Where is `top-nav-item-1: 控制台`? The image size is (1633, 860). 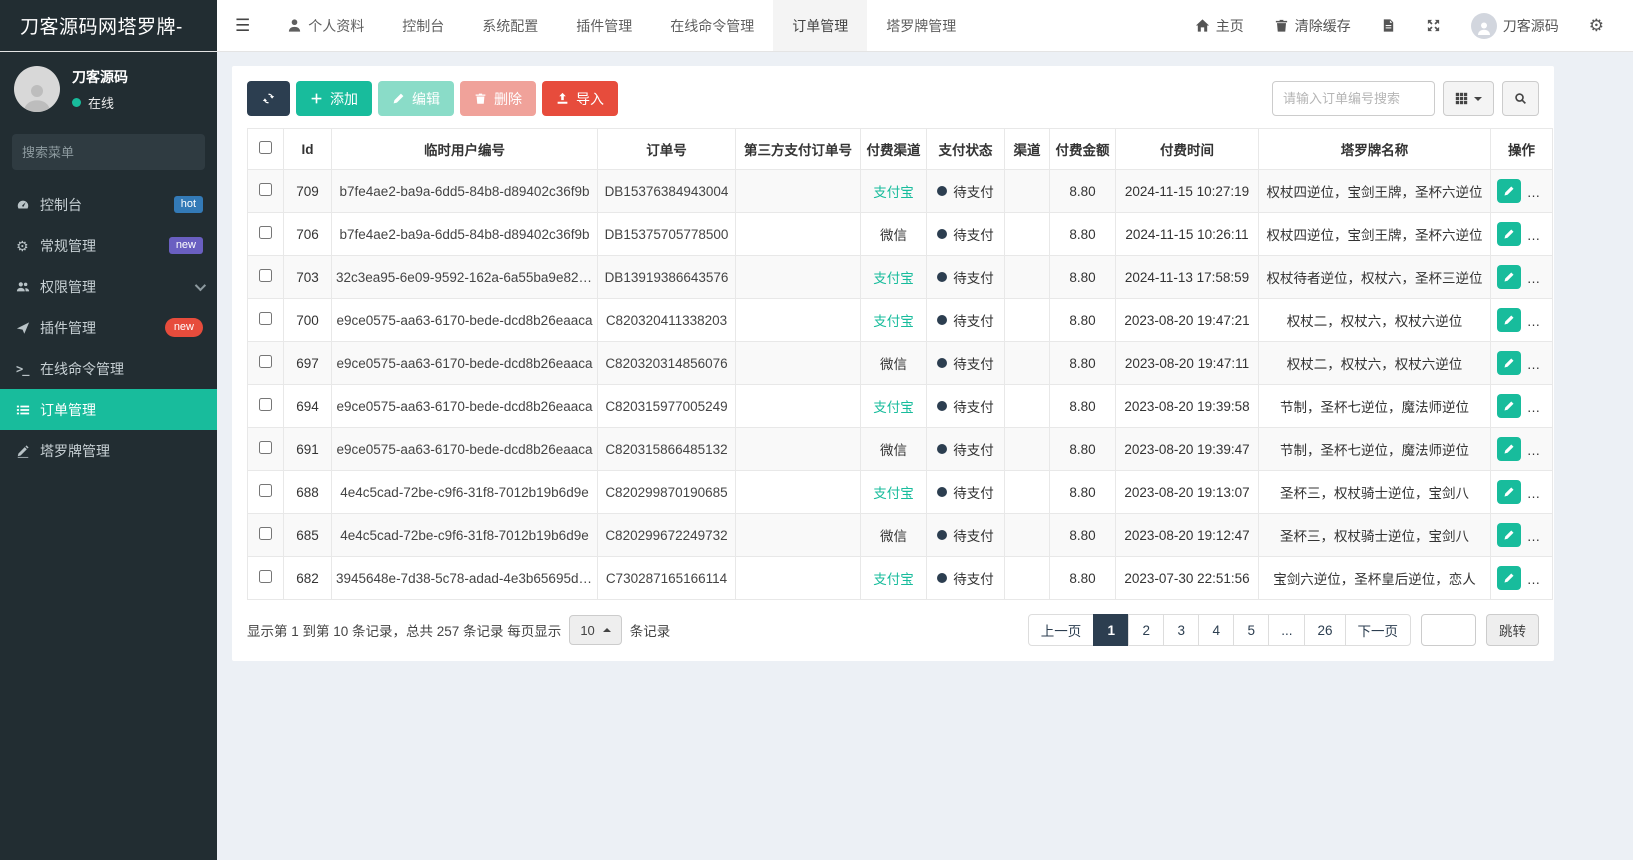
top-nav-item-1: 控制台 is located at coordinates (423, 25).